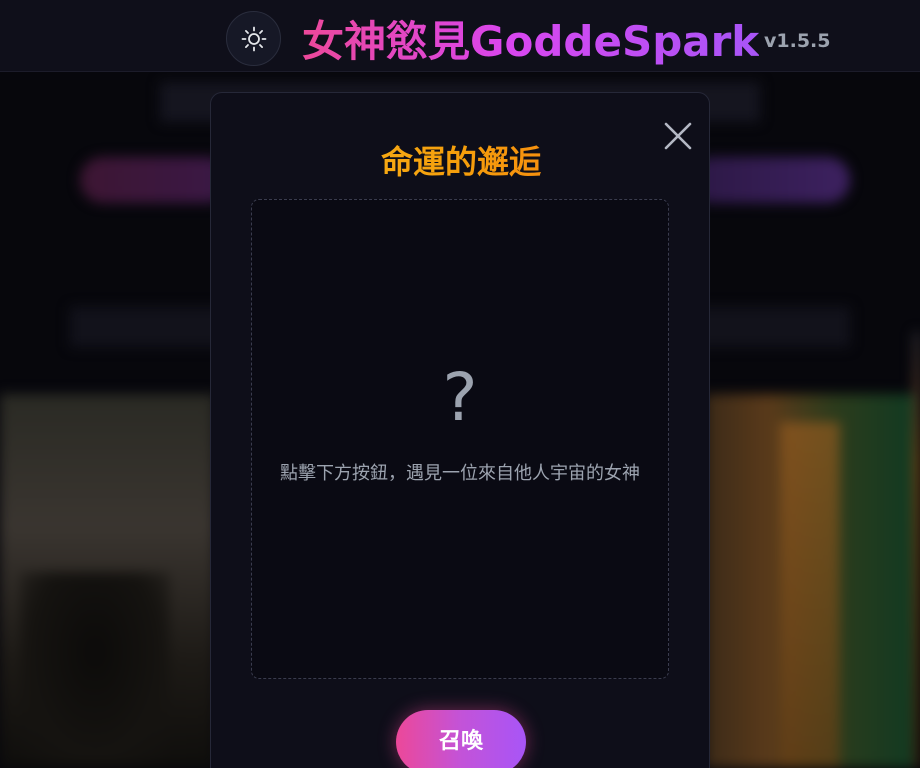 Image resolution: width=920 pixels, height=768 pixels. Describe the element at coordinates (460, 397) in the screenshot. I see `question-mark-icon: ?` at that location.